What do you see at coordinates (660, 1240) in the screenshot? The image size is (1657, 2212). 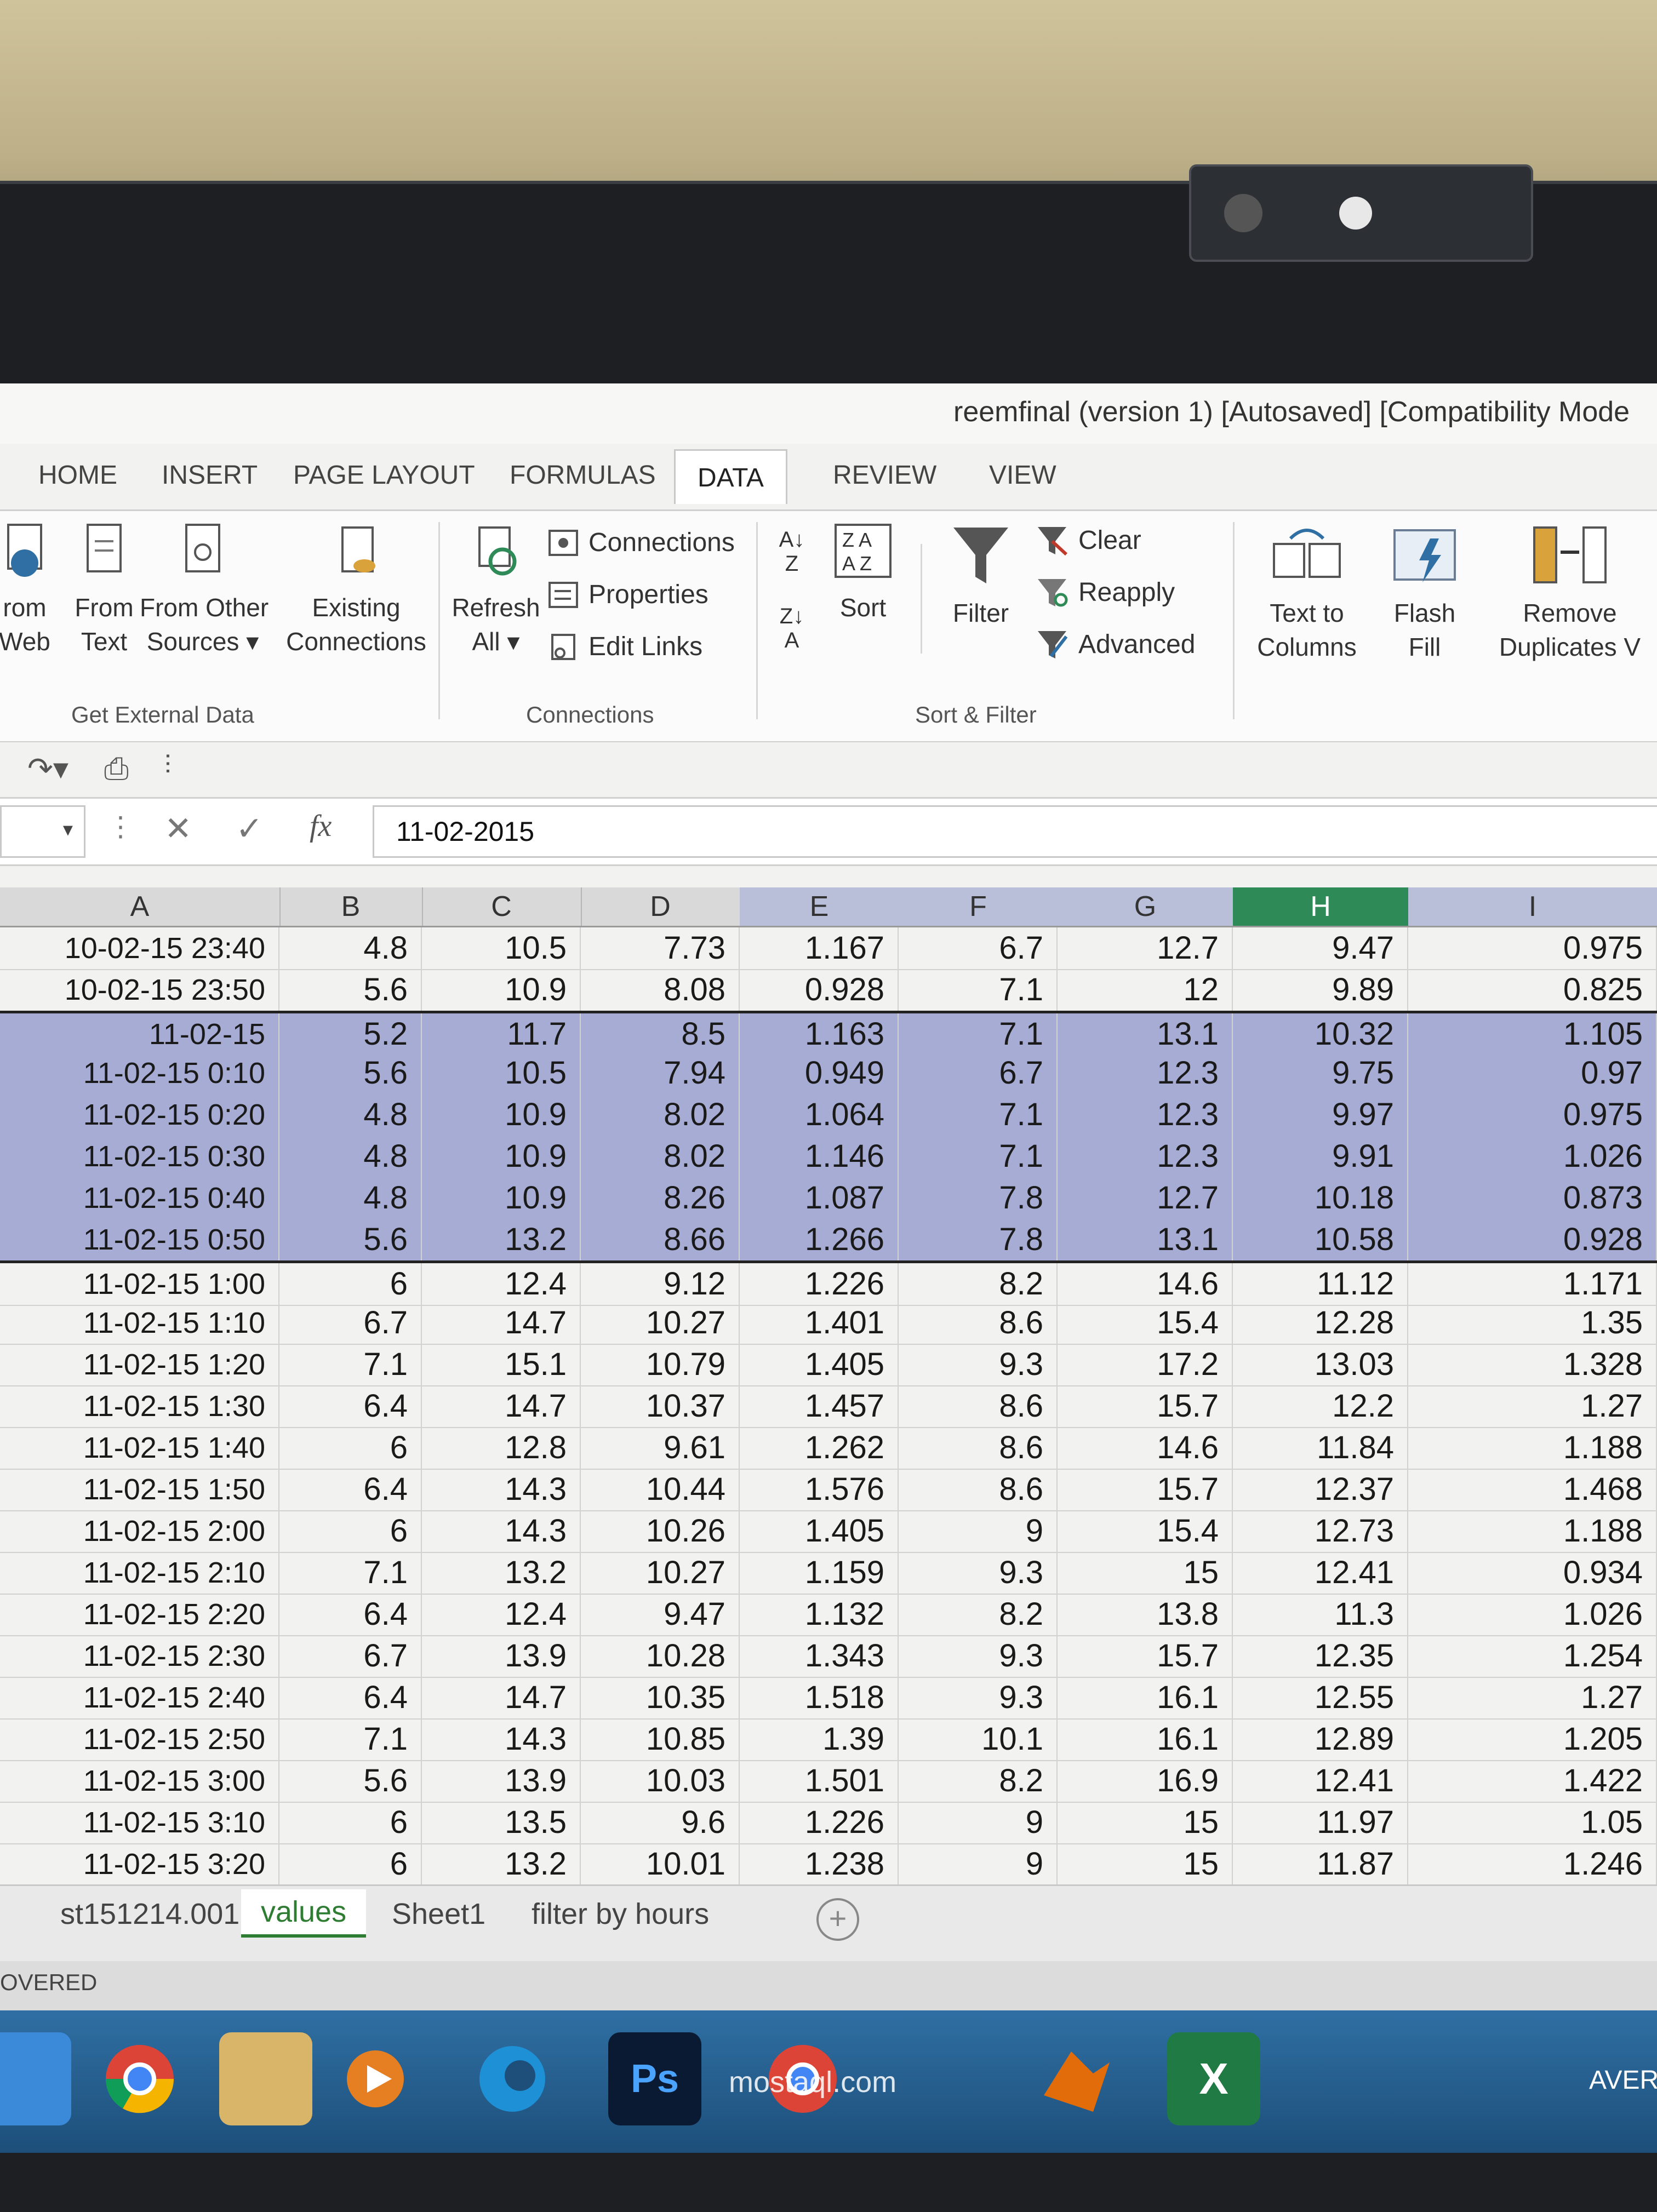 I see `cell-d: 8.66` at bounding box center [660, 1240].